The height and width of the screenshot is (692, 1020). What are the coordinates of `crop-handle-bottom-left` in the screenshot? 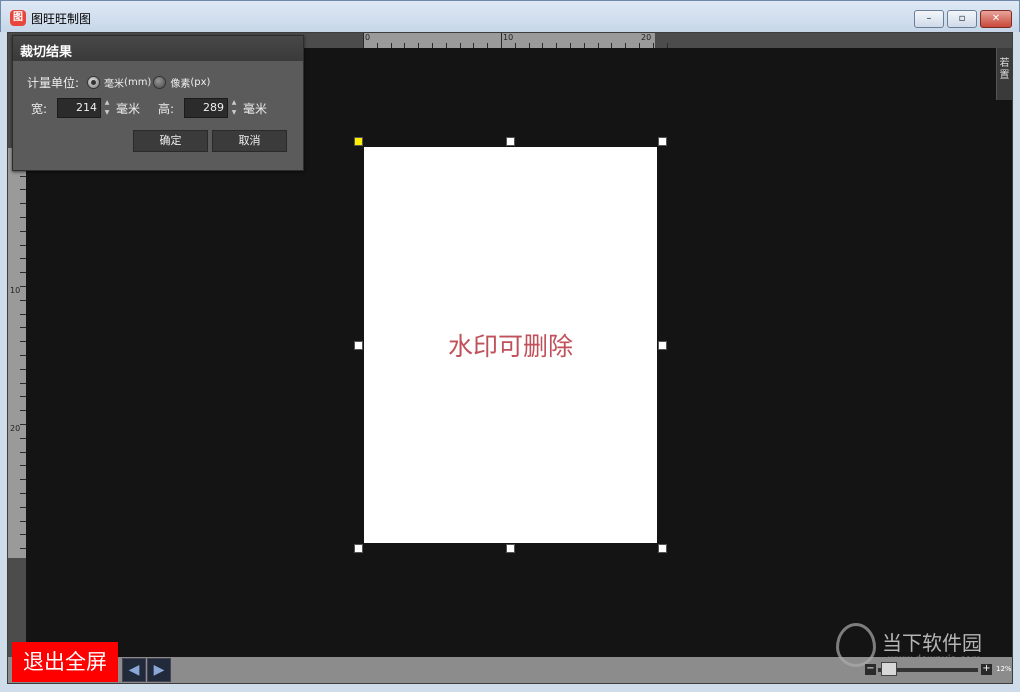 It's located at (358, 548).